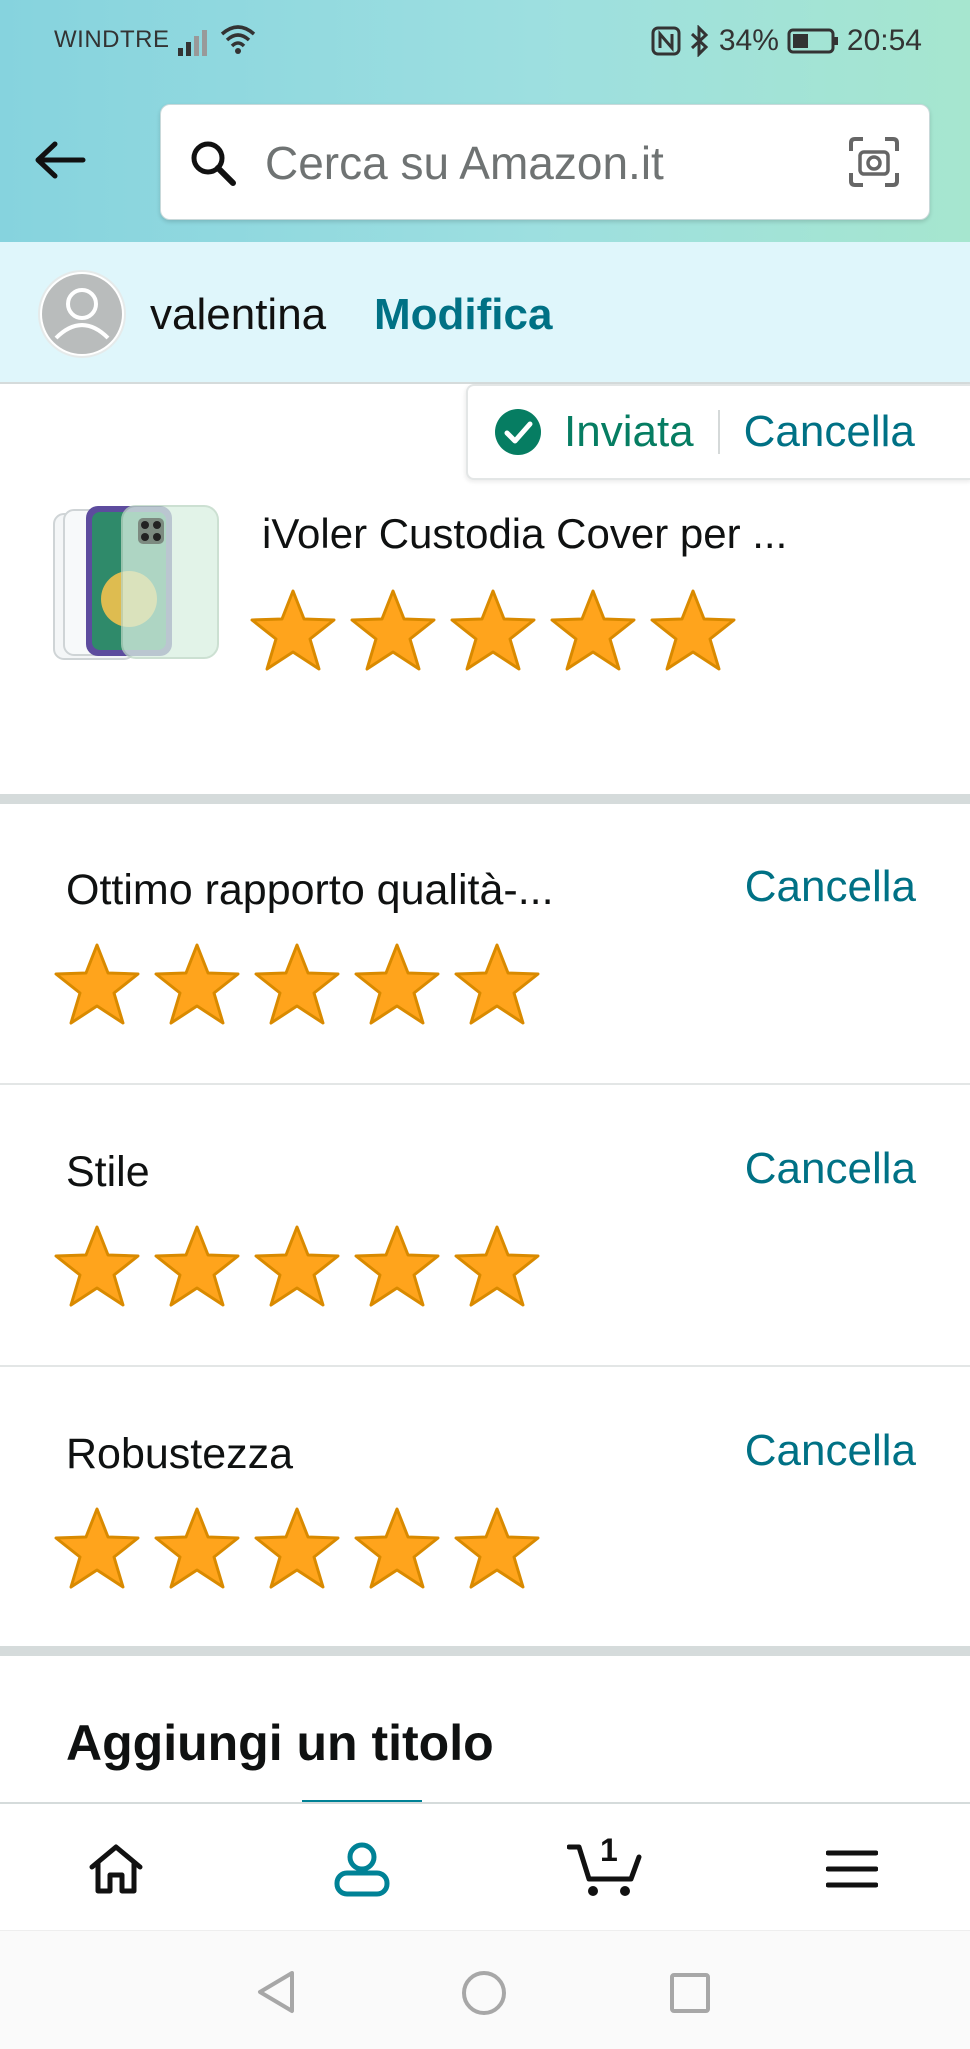 The height and width of the screenshot is (2049, 970). What do you see at coordinates (748, 40) in the screenshot?
I see `battery-percent: 34%` at bounding box center [748, 40].